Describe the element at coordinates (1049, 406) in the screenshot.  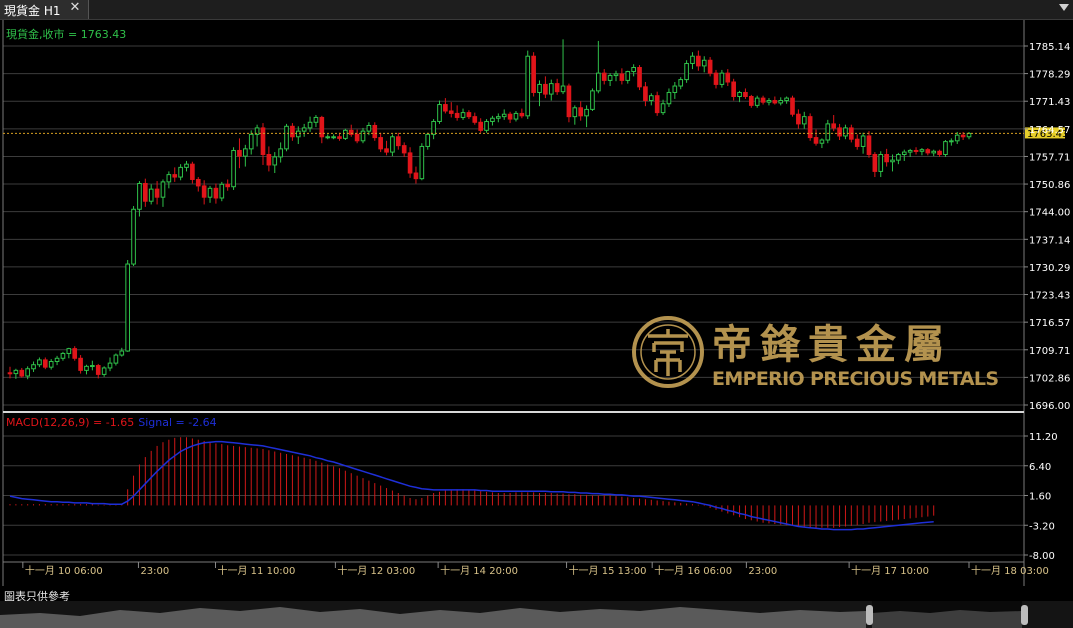
I see `price-tick-label: 1696.00` at that location.